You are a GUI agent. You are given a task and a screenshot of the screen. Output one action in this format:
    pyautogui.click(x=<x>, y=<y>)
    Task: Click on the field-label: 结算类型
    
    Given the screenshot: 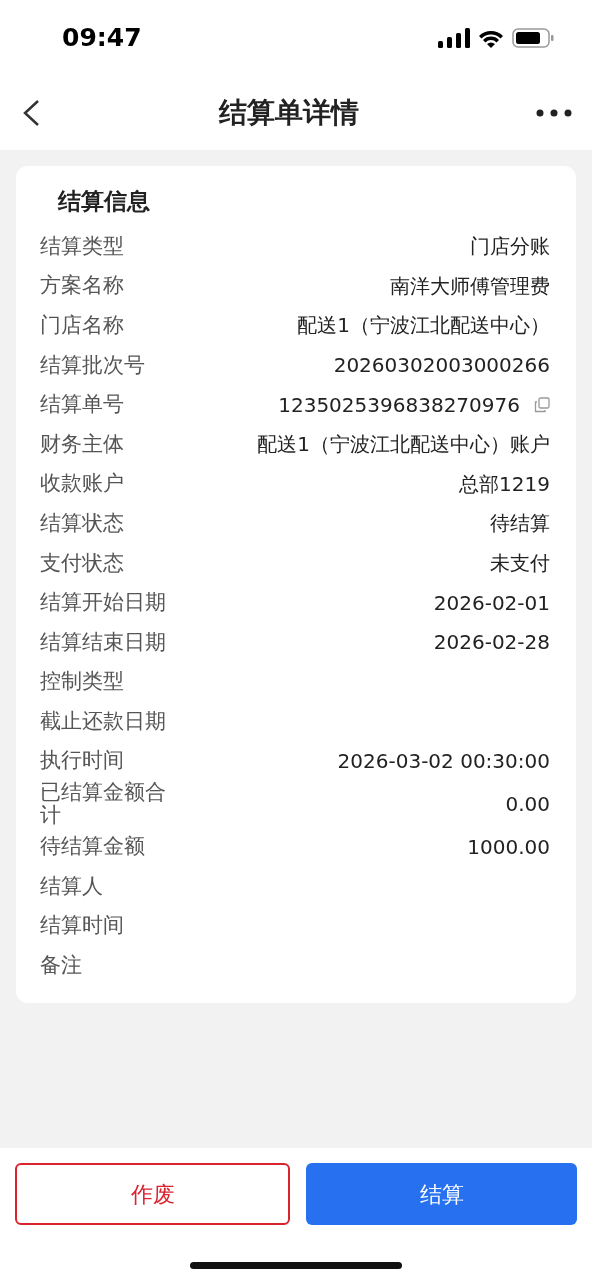 What is the action you would take?
    pyautogui.click(x=82, y=246)
    